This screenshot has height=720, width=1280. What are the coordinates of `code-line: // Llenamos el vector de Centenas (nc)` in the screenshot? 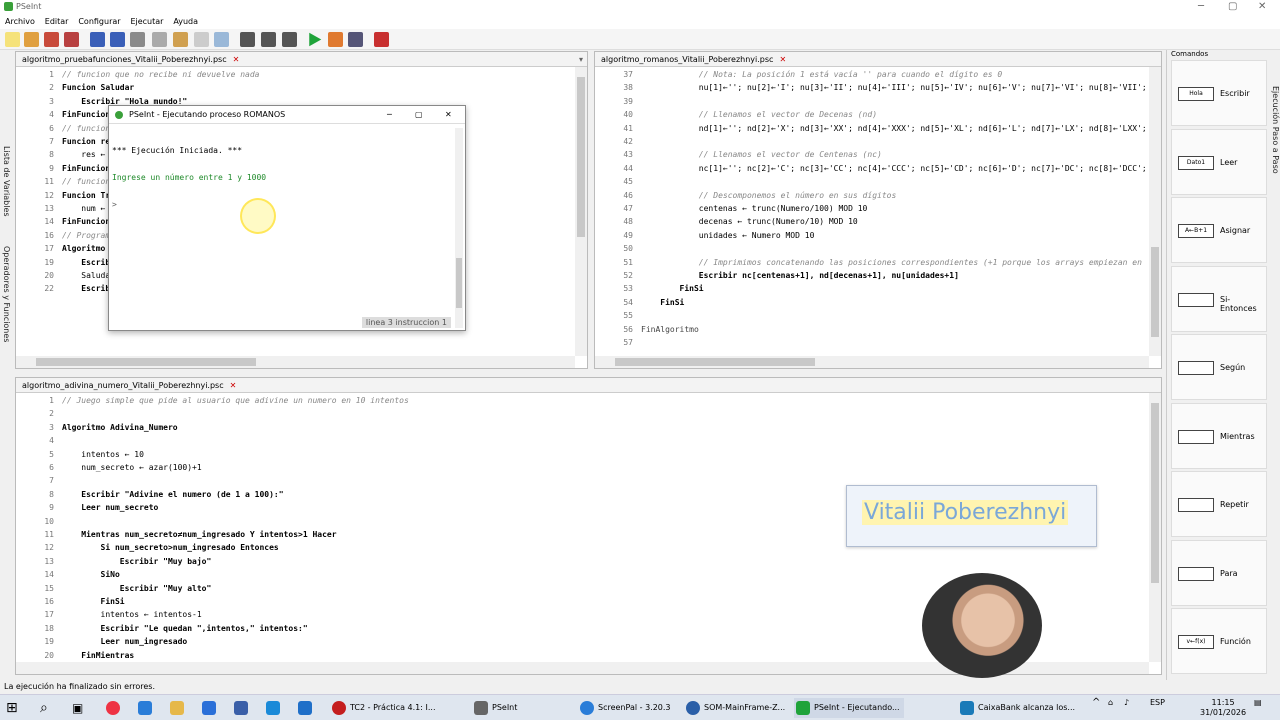 It's located at (761, 154).